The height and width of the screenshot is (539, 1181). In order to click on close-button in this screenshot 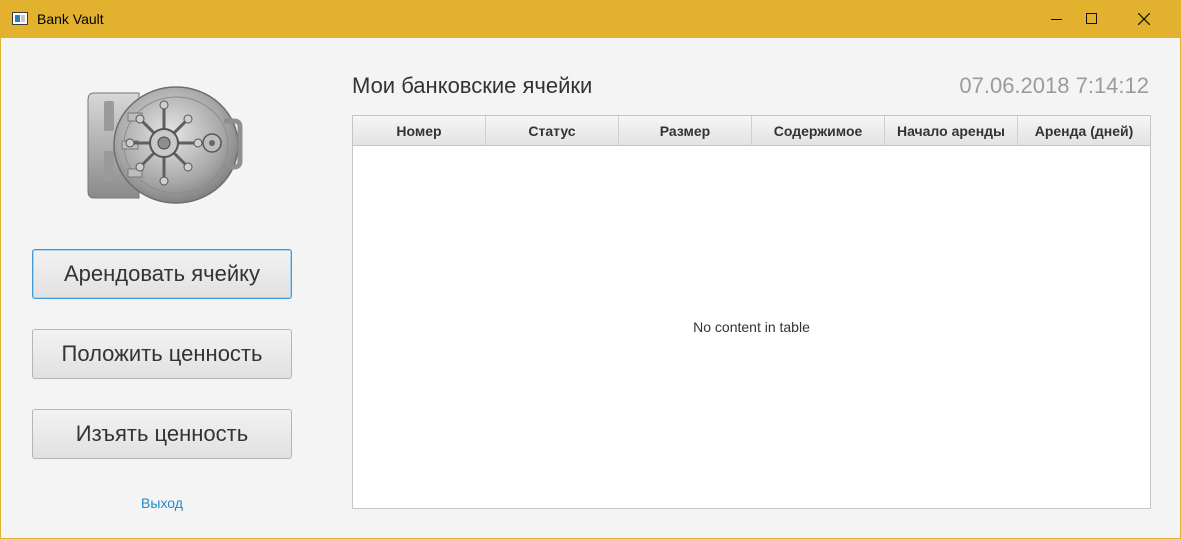, I will do `click(1144, 19)`.